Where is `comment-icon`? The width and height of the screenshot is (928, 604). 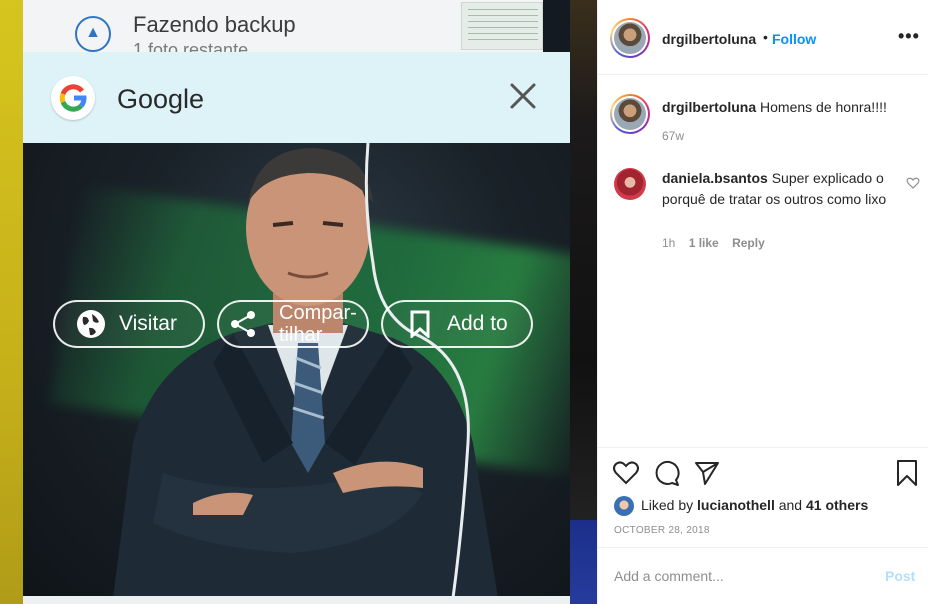 comment-icon is located at coordinates (666, 473).